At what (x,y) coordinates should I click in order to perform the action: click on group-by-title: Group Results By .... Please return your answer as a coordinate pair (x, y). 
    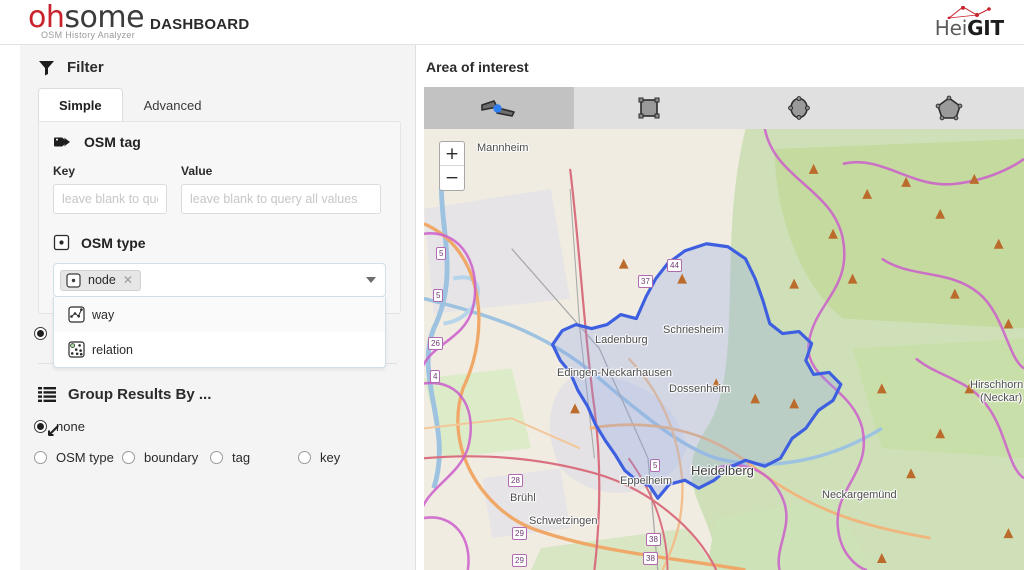
    Looking at the image, I should click on (140, 394).